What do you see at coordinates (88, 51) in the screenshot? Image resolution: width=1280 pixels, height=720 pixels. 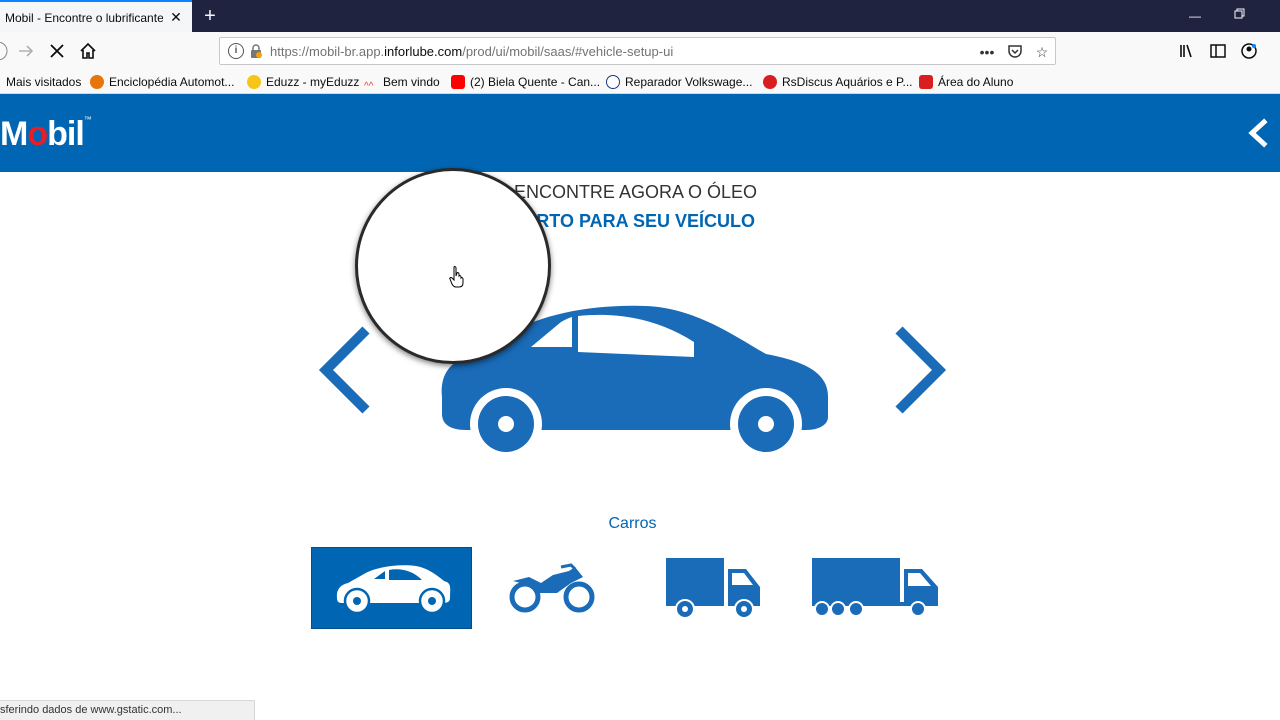 I see `home-icon` at bounding box center [88, 51].